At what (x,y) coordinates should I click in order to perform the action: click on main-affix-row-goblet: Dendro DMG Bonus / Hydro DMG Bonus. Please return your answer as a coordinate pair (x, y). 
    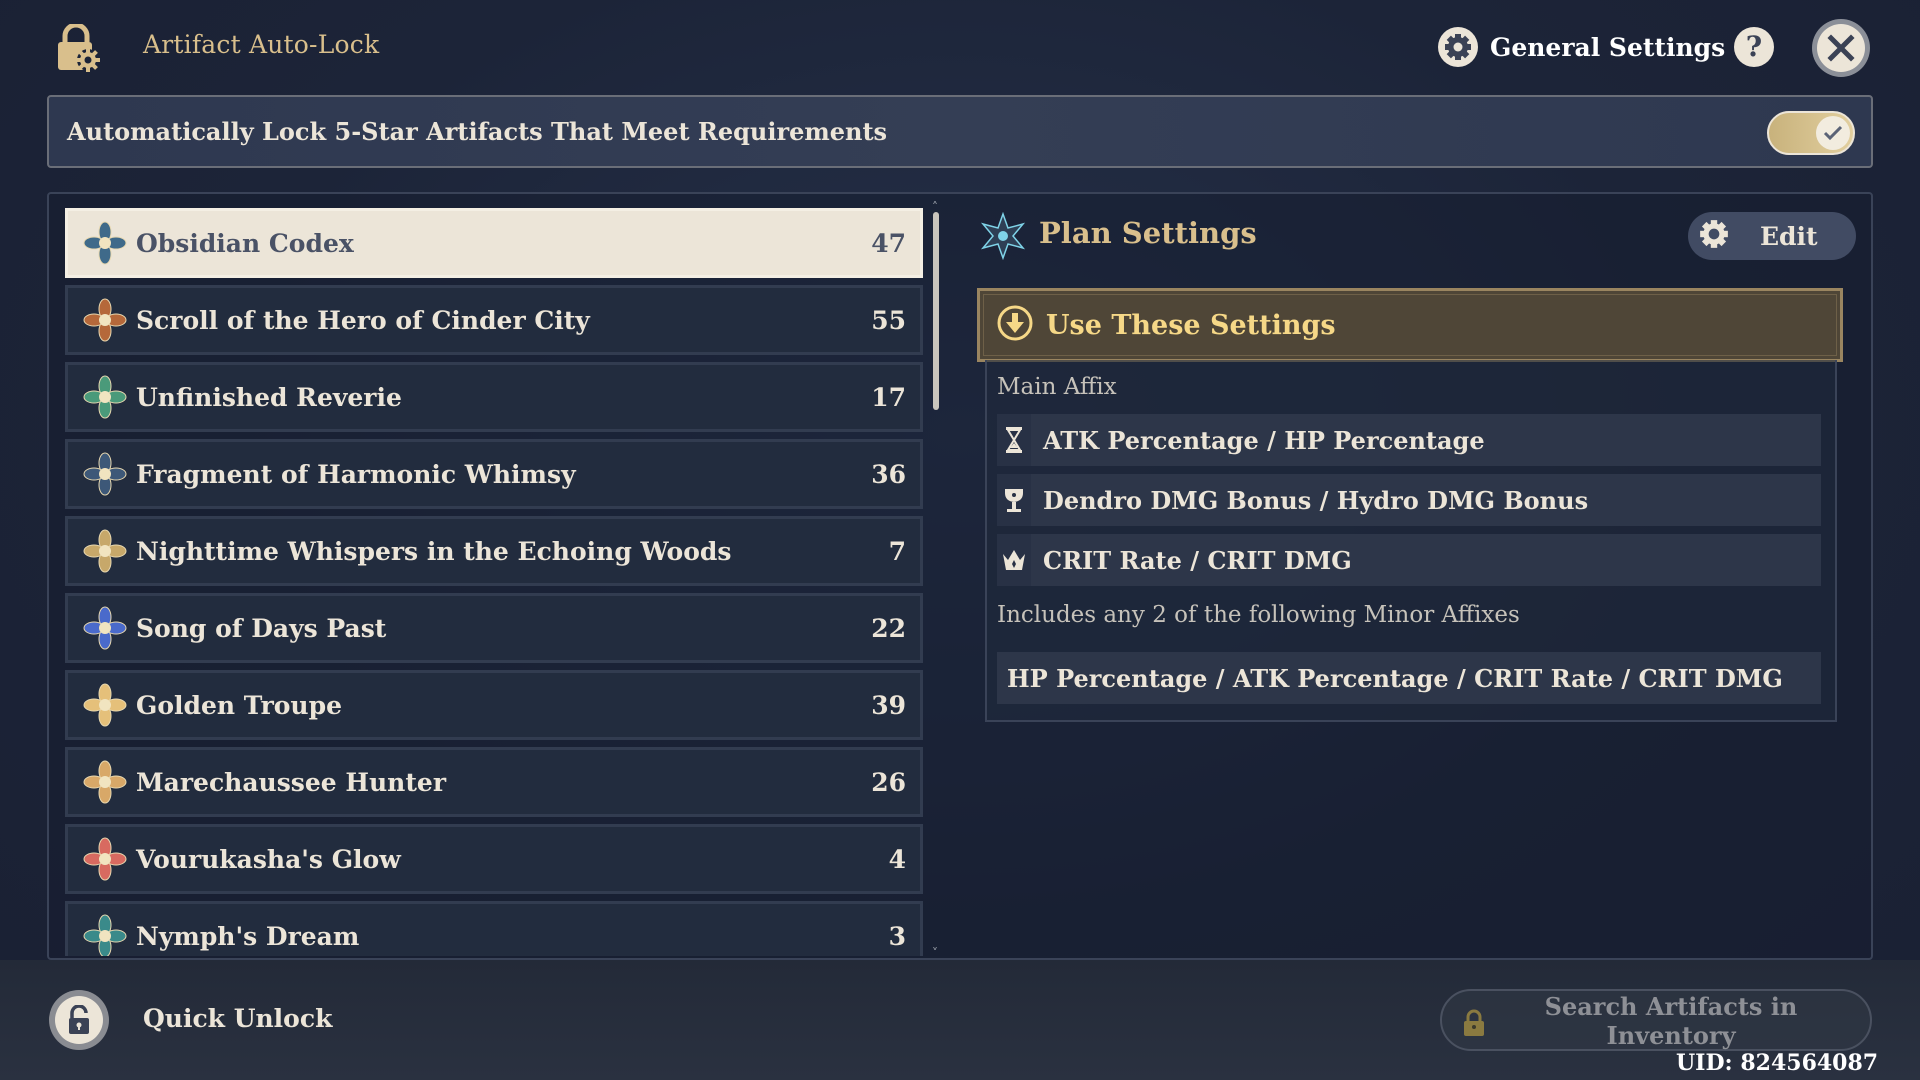
    Looking at the image, I should click on (1409, 500).